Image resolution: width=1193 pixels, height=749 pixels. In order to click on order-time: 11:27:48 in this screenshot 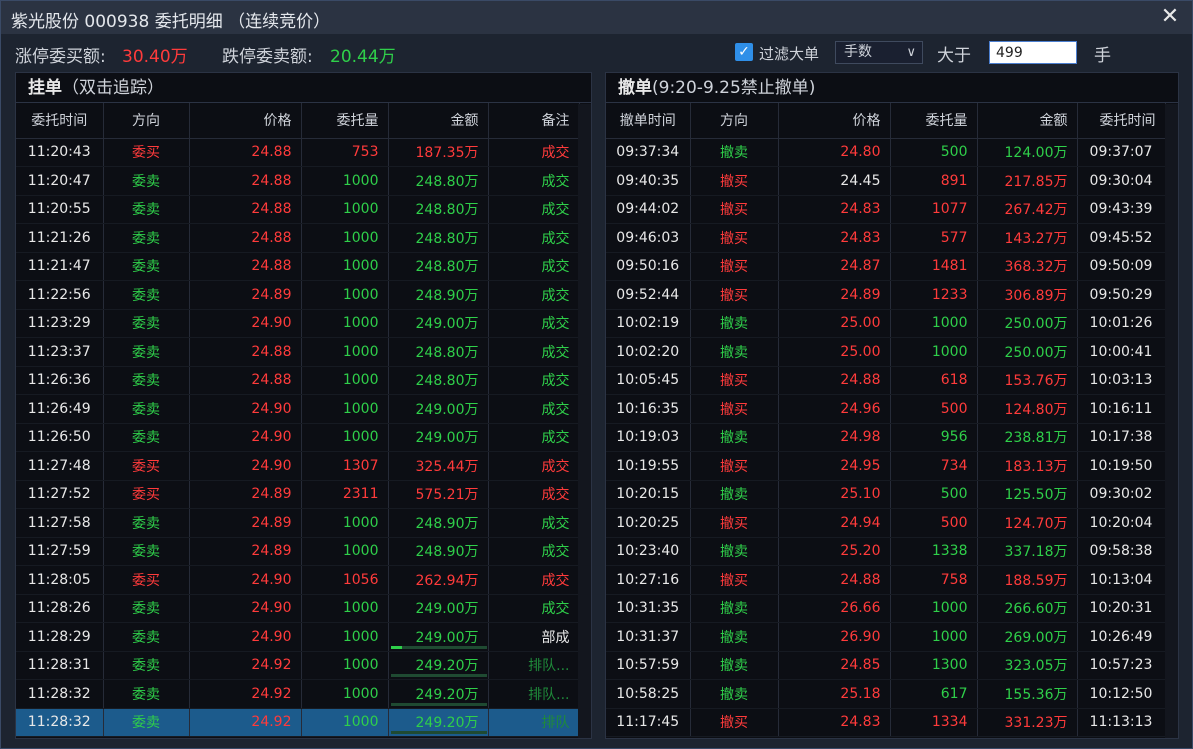, I will do `click(60, 466)`.